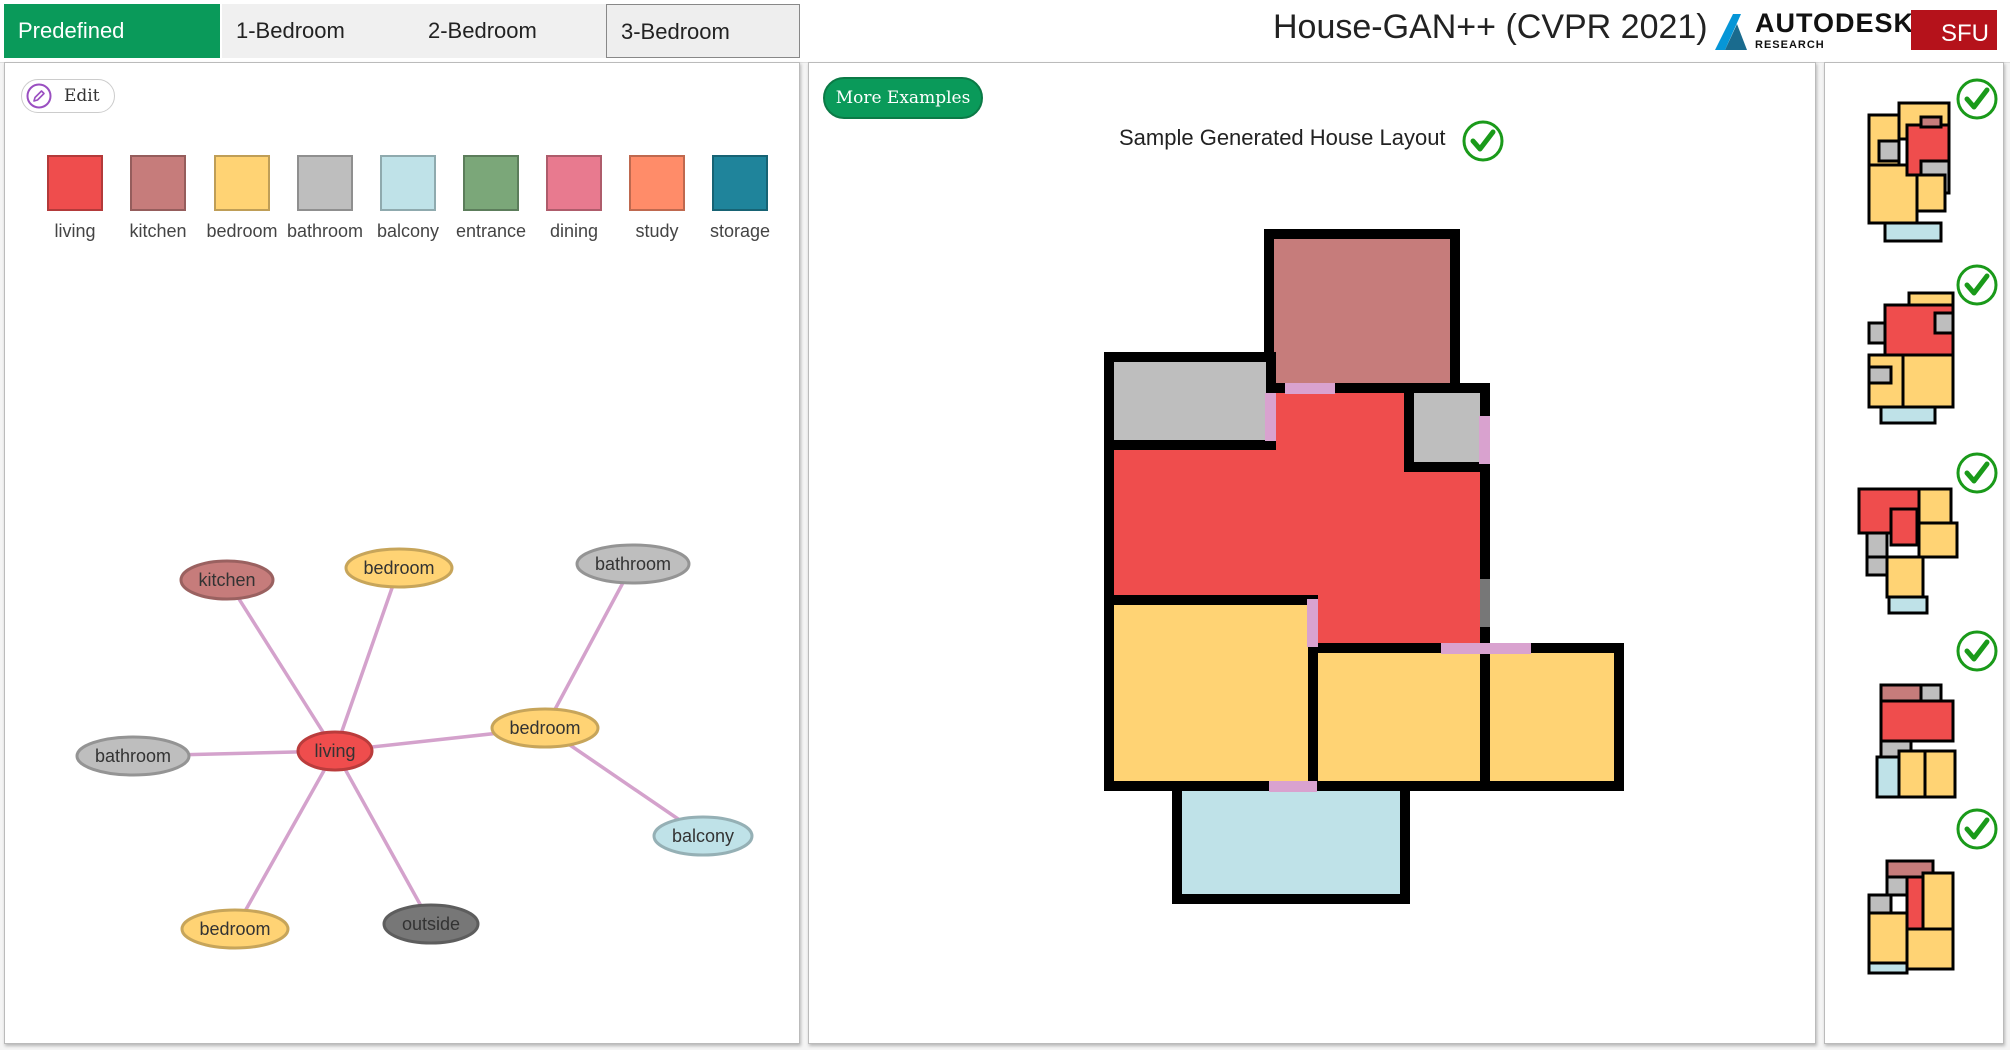 This screenshot has height=1050, width=2010. I want to click on graph-node-label: kitchen, so click(226, 580).